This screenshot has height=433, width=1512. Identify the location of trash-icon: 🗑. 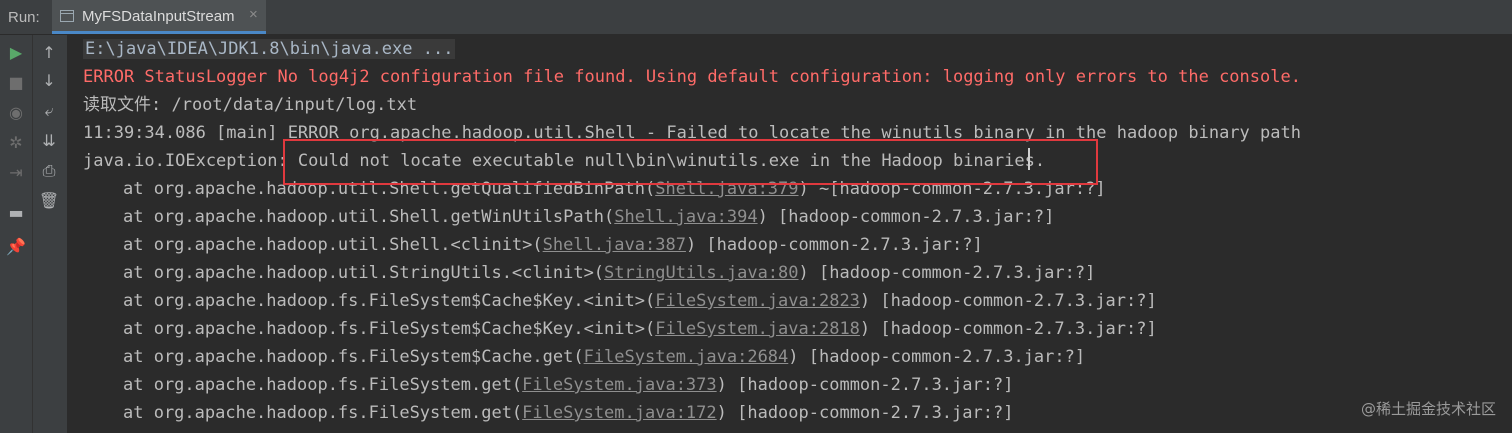
(49, 201).